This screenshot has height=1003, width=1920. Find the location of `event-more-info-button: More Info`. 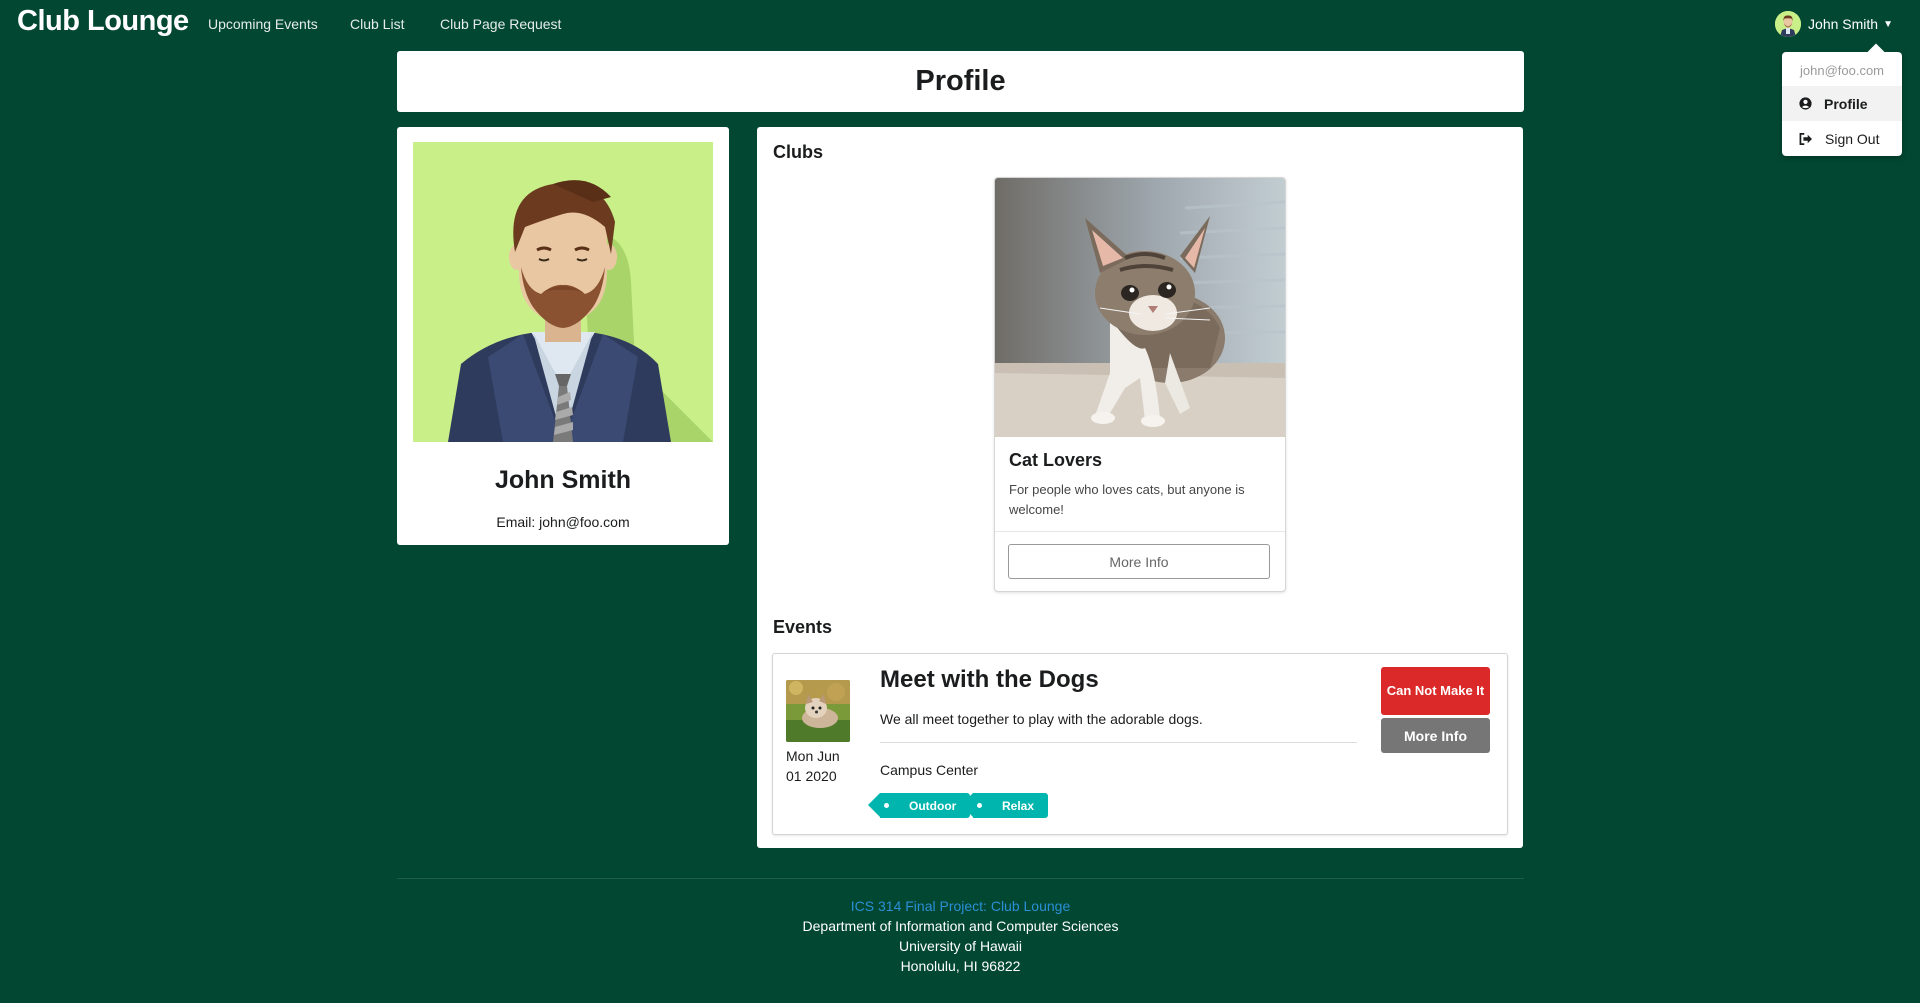

event-more-info-button: More Info is located at coordinates (1435, 735).